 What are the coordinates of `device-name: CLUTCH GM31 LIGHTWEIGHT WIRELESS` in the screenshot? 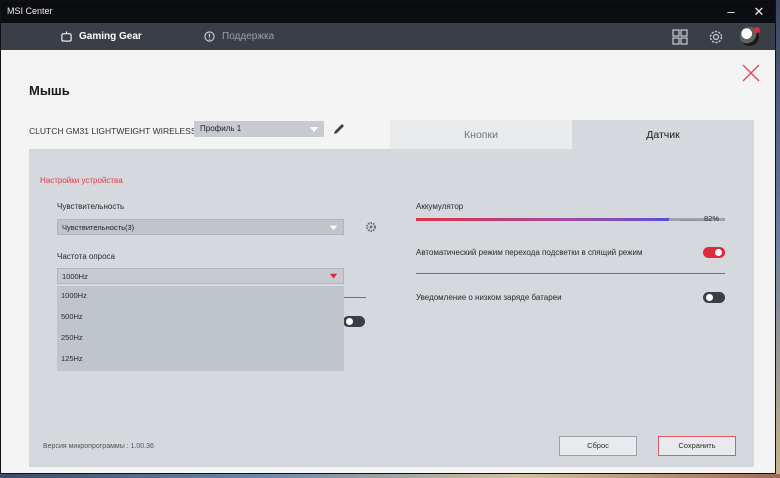 It's located at (113, 131).